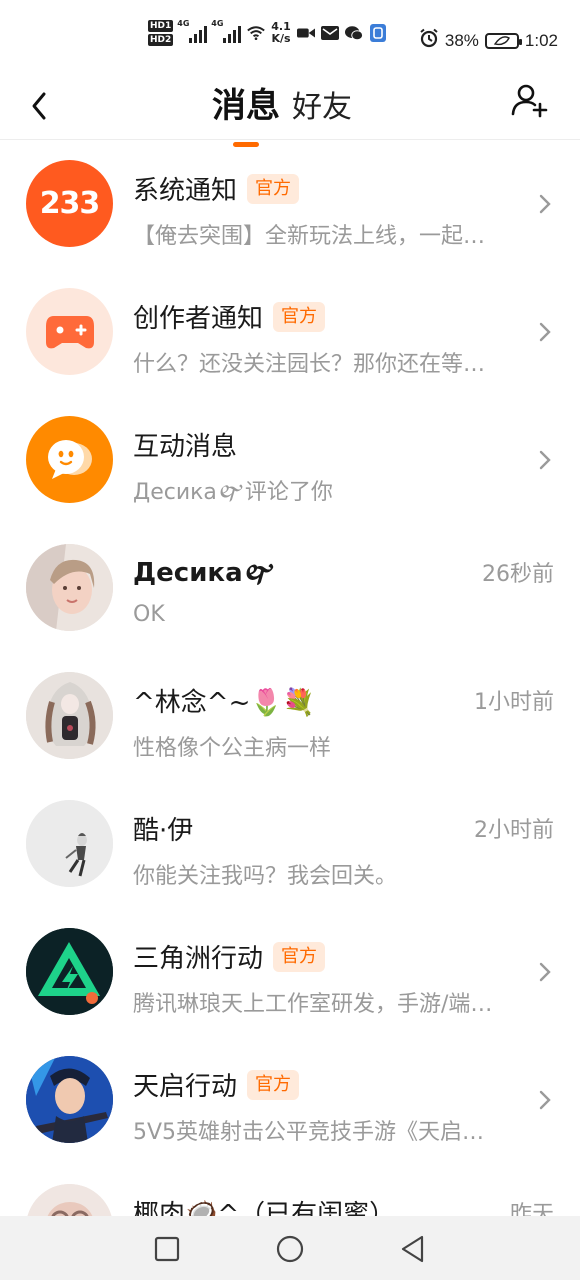 This screenshot has width=580, height=1280. What do you see at coordinates (319, 364) in the screenshot?
I see `item-preview: 什么？还没关注园长？那你还在等什么` at bounding box center [319, 364].